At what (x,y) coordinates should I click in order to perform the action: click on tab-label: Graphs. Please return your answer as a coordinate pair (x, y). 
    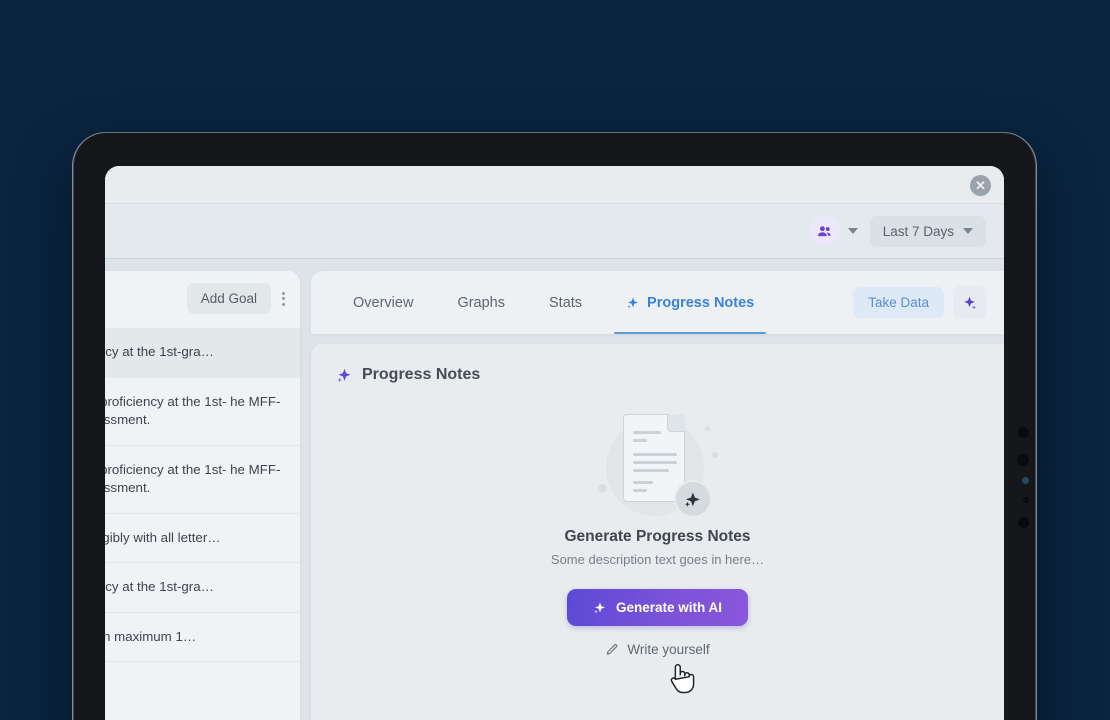
    Looking at the image, I should click on (481, 302).